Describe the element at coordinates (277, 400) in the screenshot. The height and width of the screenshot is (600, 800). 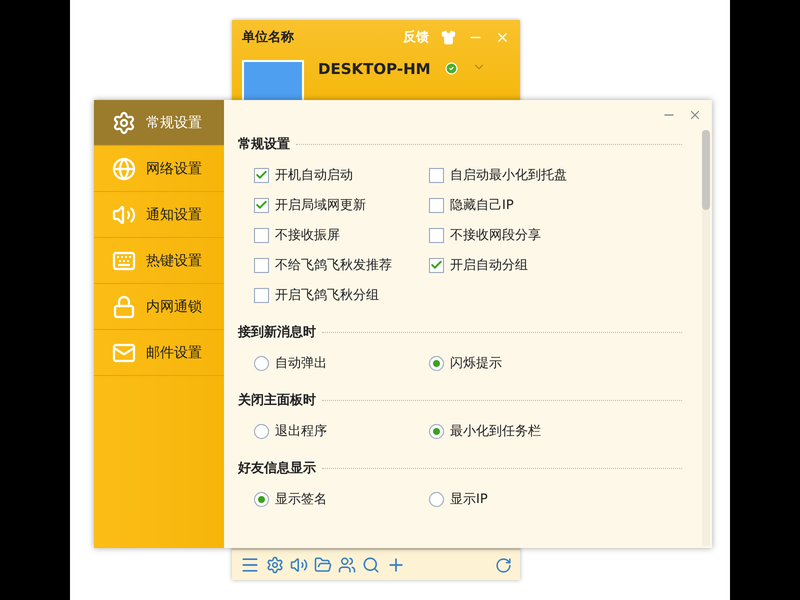
I see `section-title: 关闭主面板时` at that location.